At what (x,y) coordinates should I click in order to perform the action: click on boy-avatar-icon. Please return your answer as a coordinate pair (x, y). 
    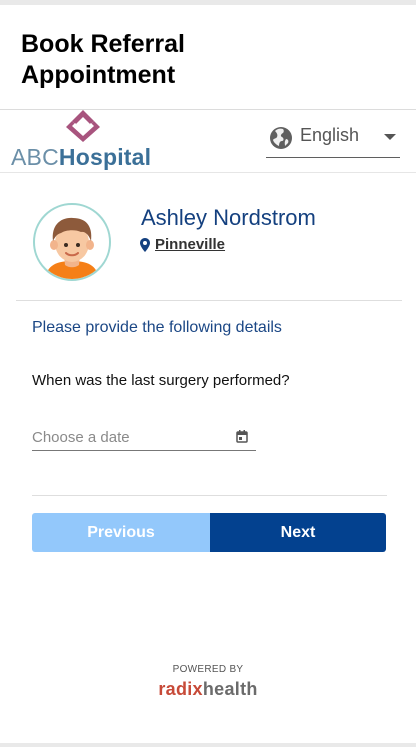
    Looking at the image, I should click on (72, 248).